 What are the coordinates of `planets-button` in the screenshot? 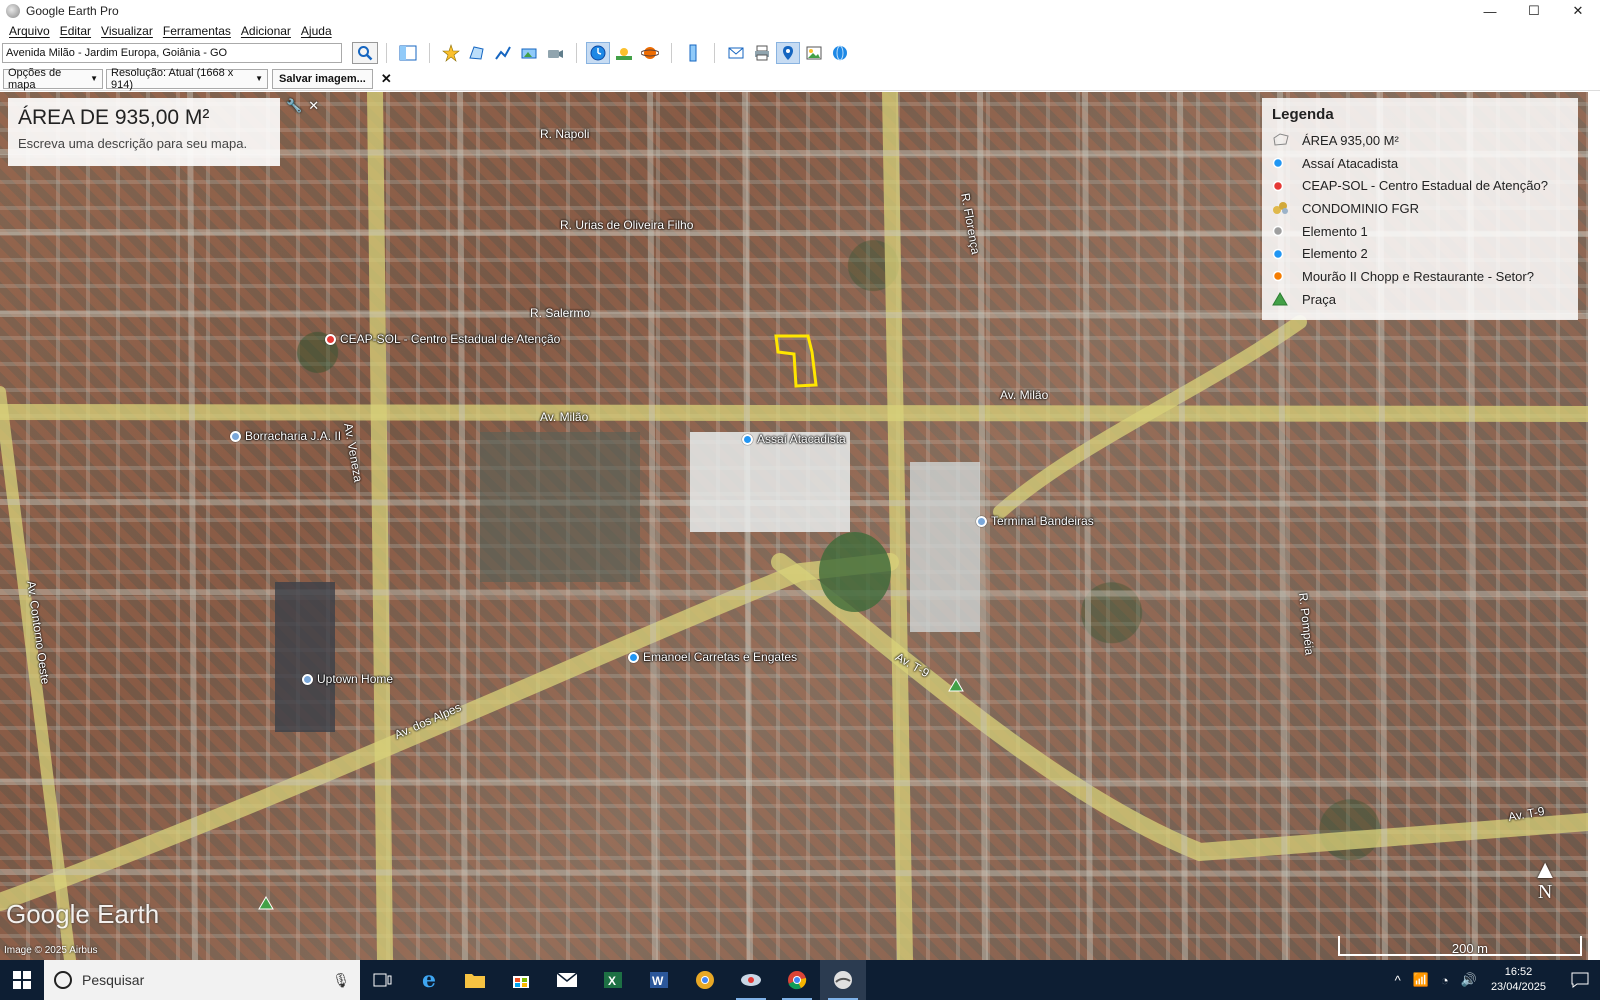 It's located at (650, 53).